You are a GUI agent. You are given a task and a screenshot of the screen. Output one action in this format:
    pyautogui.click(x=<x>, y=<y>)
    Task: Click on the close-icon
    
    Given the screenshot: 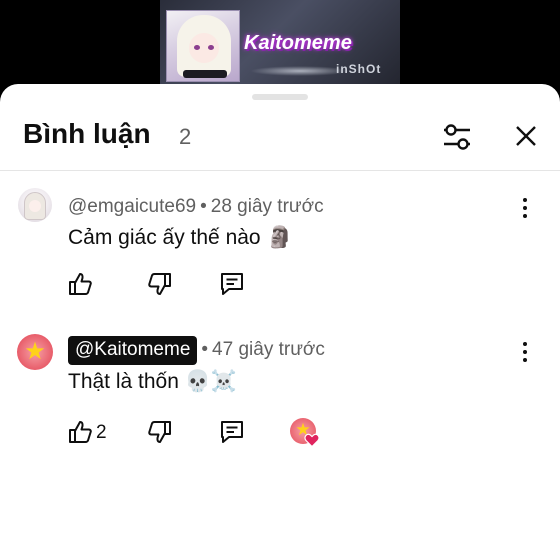 What is the action you would take?
    pyautogui.click(x=526, y=136)
    